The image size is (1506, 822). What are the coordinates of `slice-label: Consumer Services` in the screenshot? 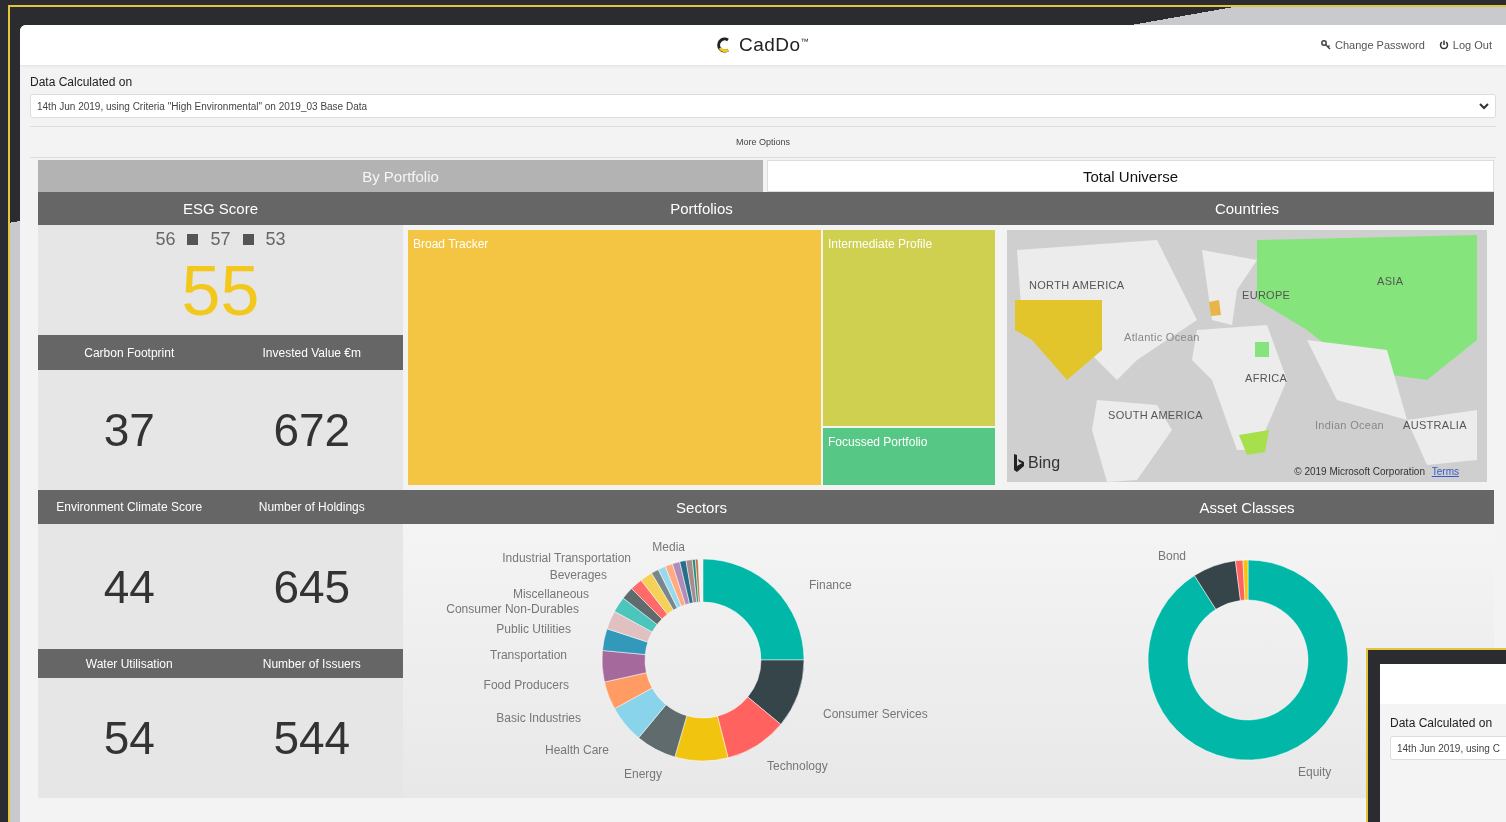 It's located at (875, 714).